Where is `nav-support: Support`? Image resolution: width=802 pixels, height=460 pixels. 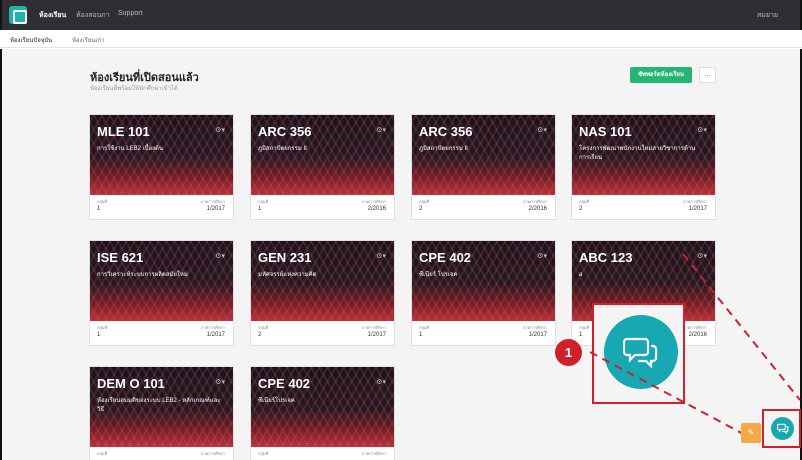 nav-support: Support is located at coordinates (130, 13).